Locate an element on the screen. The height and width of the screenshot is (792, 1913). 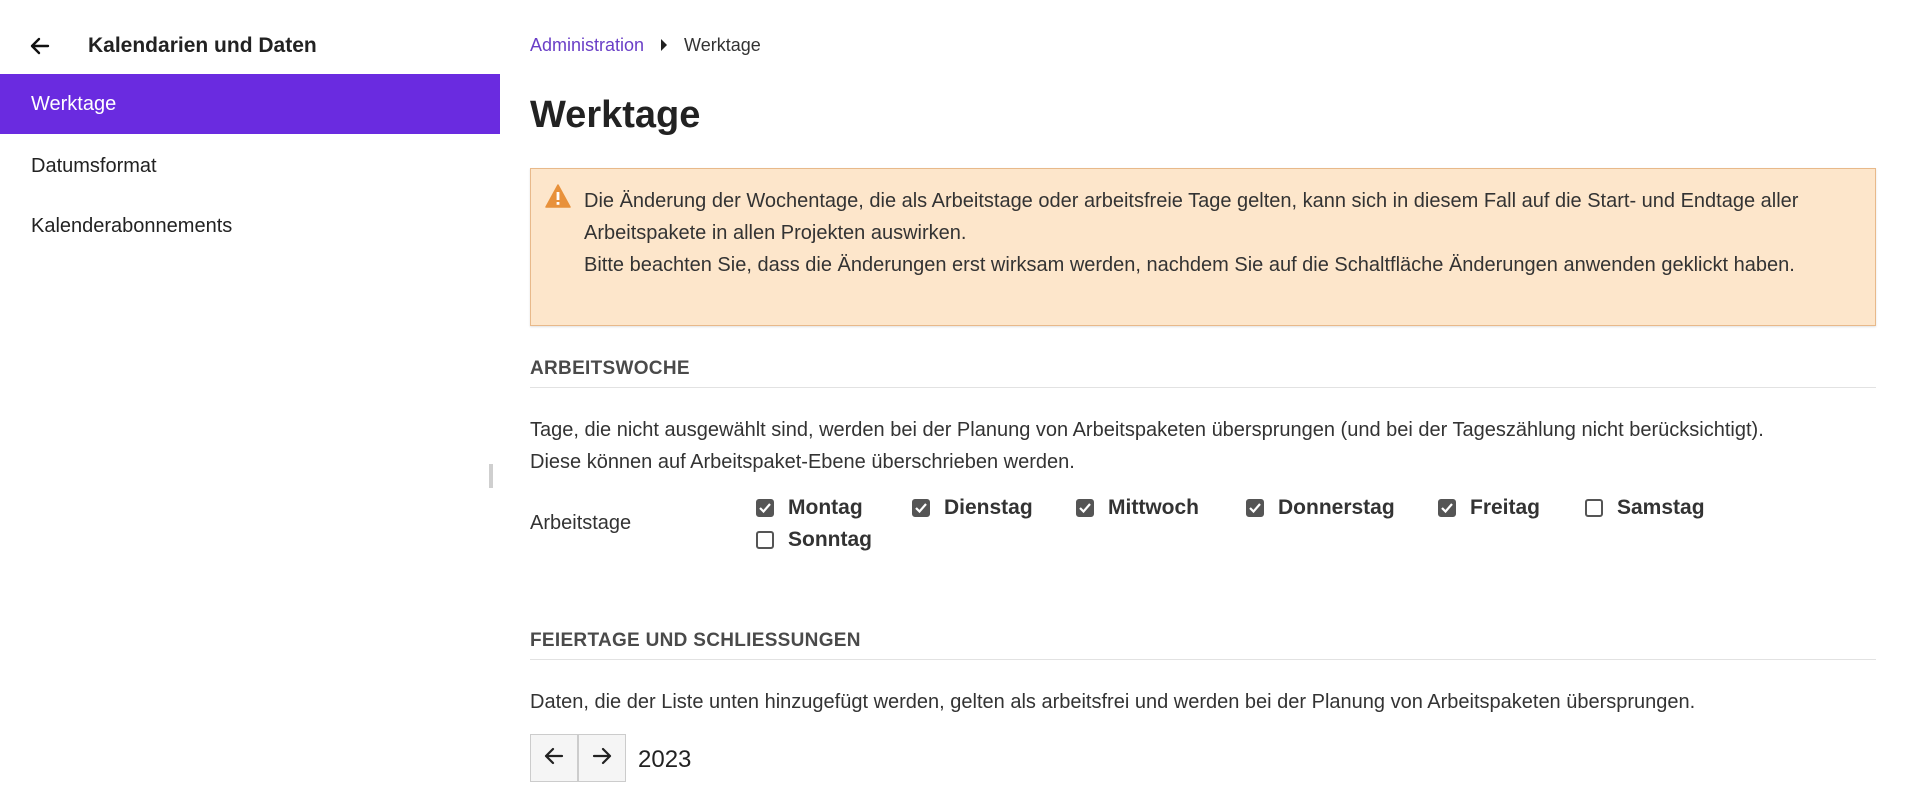
breadcrumb-administration-link: Administration is located at coordinates (587, 45).